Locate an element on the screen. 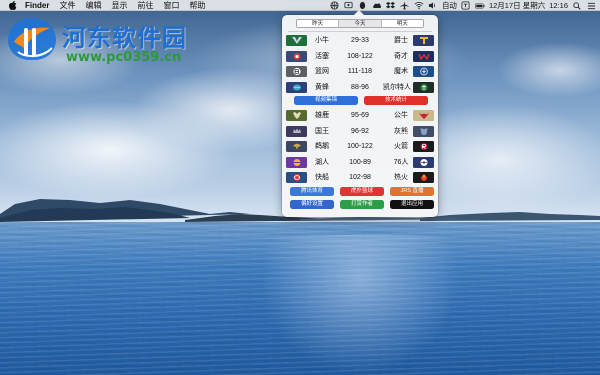 The image size is (600, 375). watermark-url: www.pc0359.cn is located at coordinates (124, 57).